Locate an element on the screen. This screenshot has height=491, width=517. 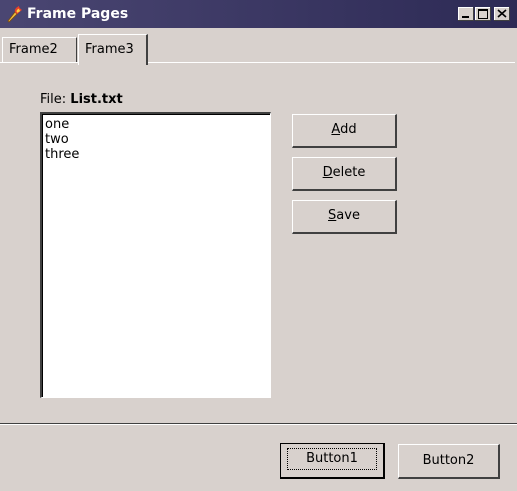
save-label-rest: ave is located at coordinates (348, 215).